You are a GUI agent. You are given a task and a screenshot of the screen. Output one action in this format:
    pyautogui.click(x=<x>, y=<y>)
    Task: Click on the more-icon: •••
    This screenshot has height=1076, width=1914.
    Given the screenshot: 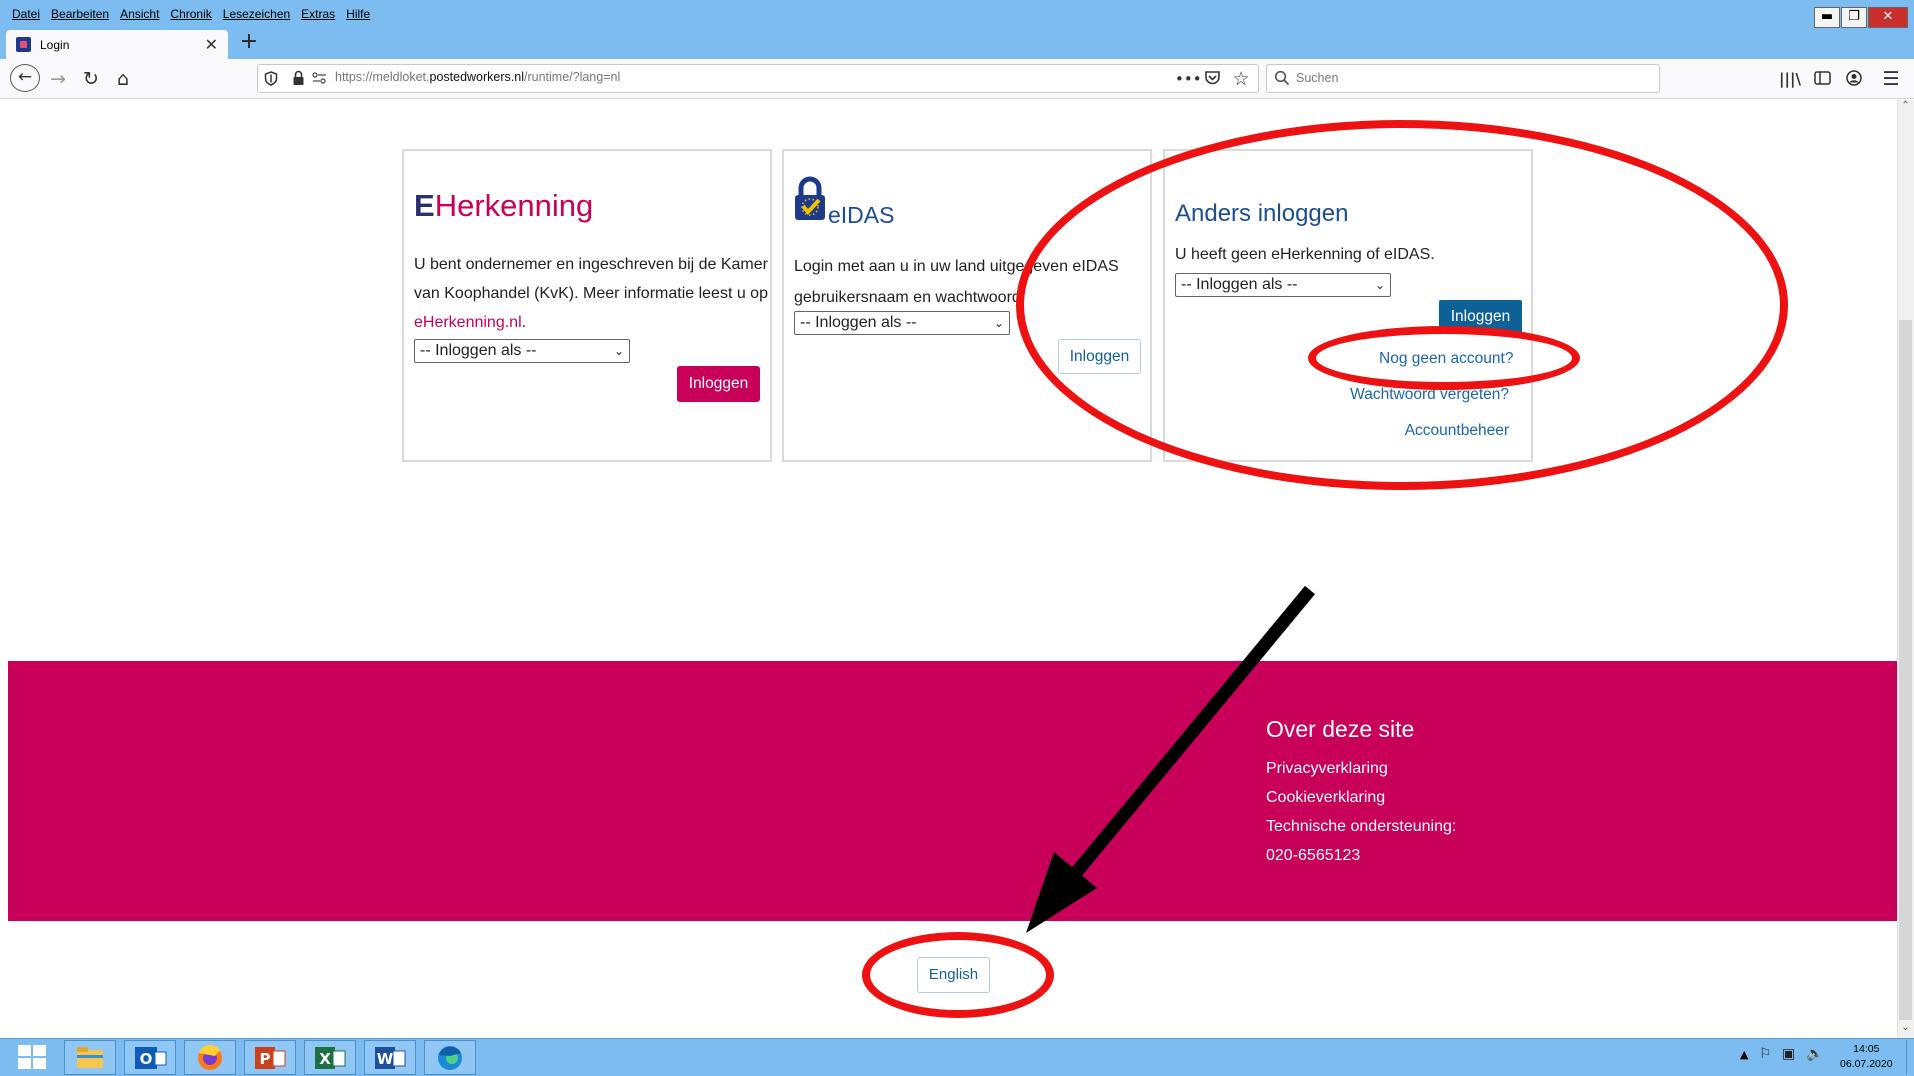 What is the action you would take?
    pyautogui.click(x=1188, y=79)
    